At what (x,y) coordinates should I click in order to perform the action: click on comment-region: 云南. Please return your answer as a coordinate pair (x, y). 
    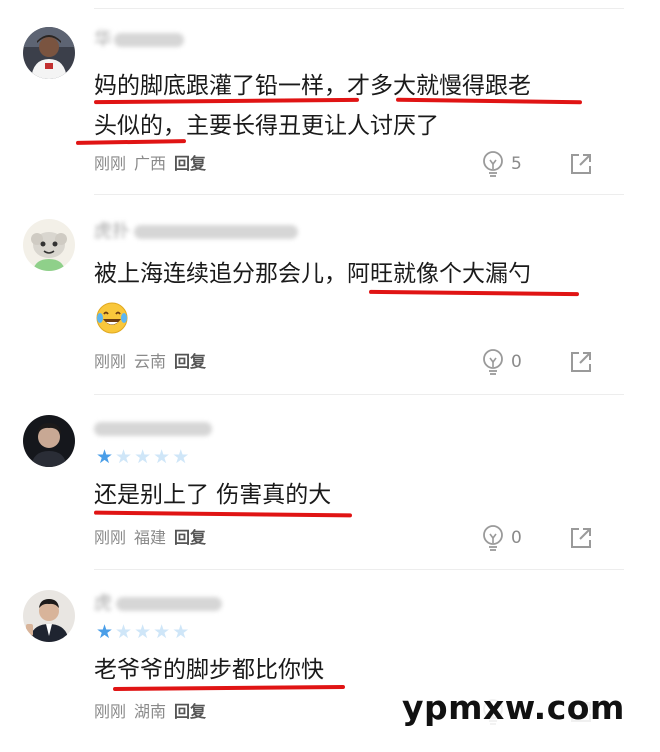
    Looking at the image, I should click on (150, 361).